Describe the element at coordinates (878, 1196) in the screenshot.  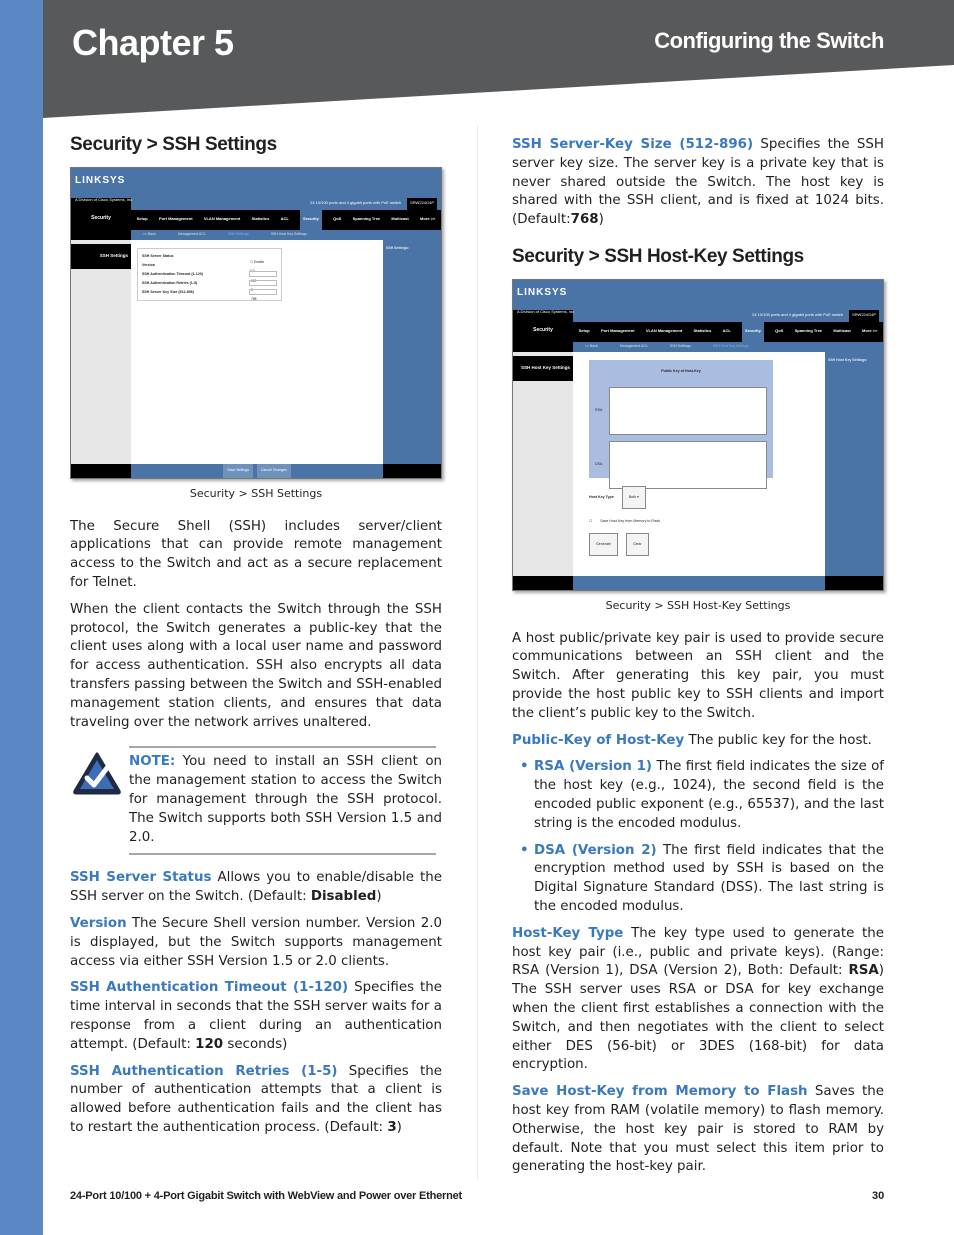
I see `page-number: 30` at that location.